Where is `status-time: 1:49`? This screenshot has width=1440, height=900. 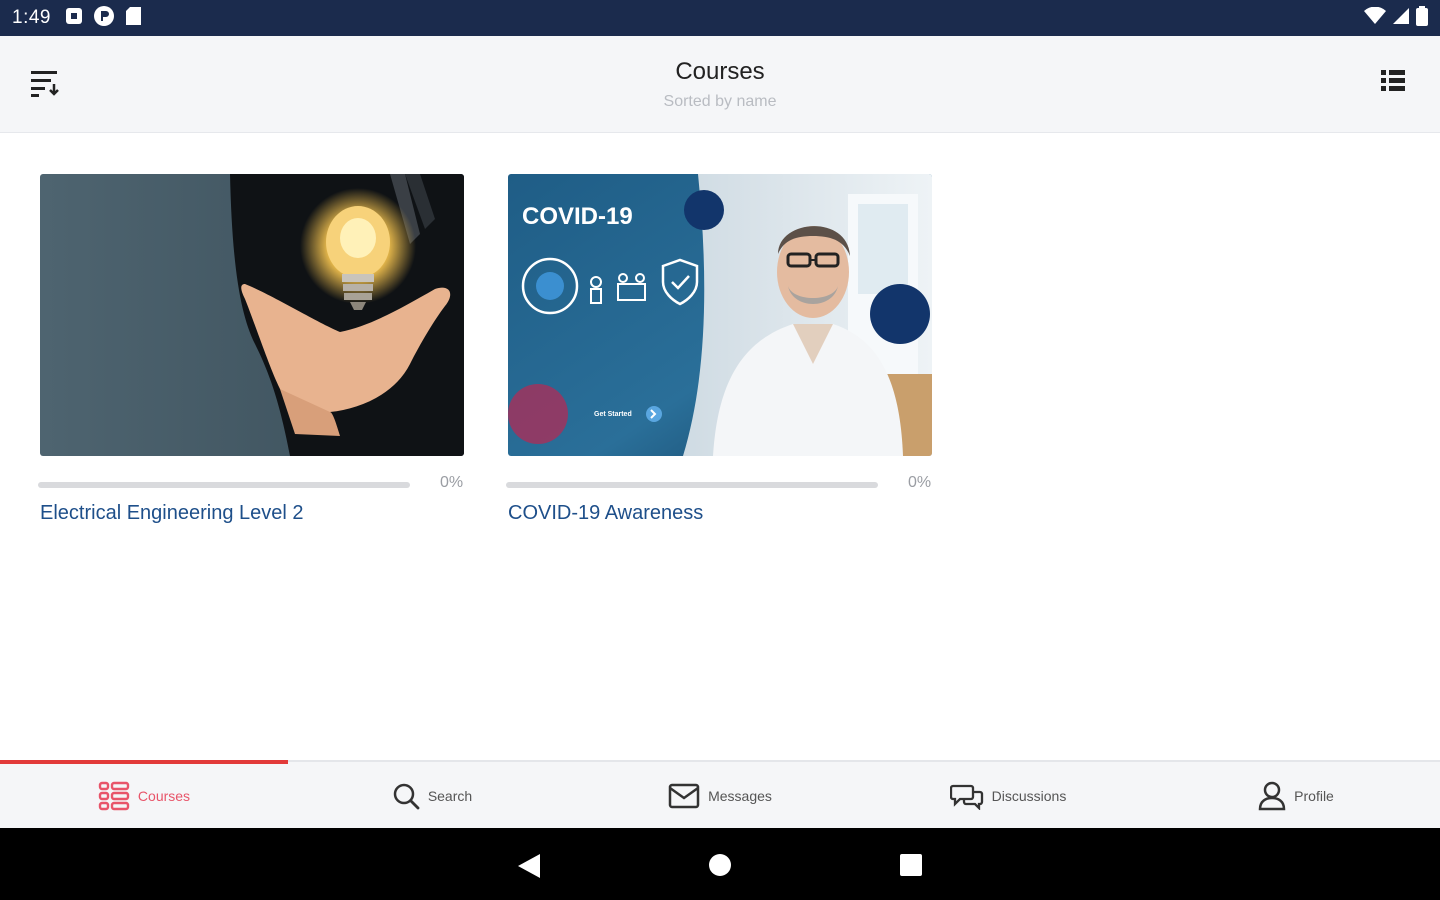
status-time: 1:49 is located at coordinates (31, 17).